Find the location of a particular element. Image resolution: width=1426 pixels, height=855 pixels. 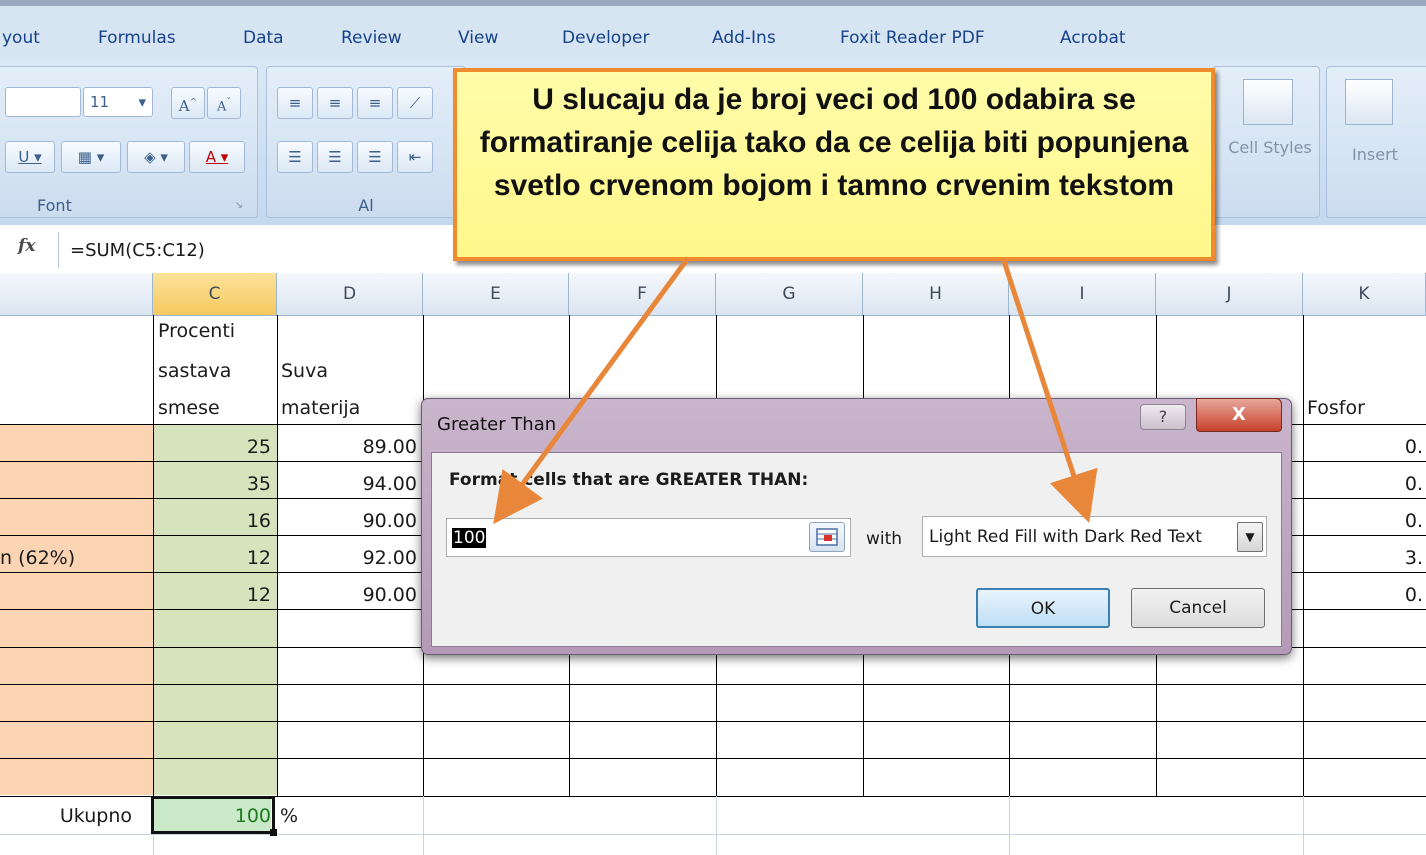

arrow-to-input is located at coordinates (592, 390).